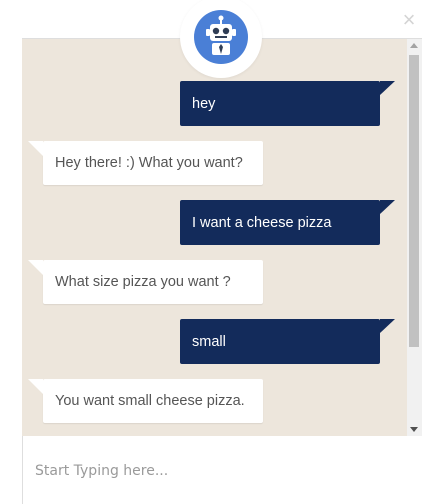 The image size is (422, 504). I want to click on scroll-up-arrow-icon, so click(414, 45).